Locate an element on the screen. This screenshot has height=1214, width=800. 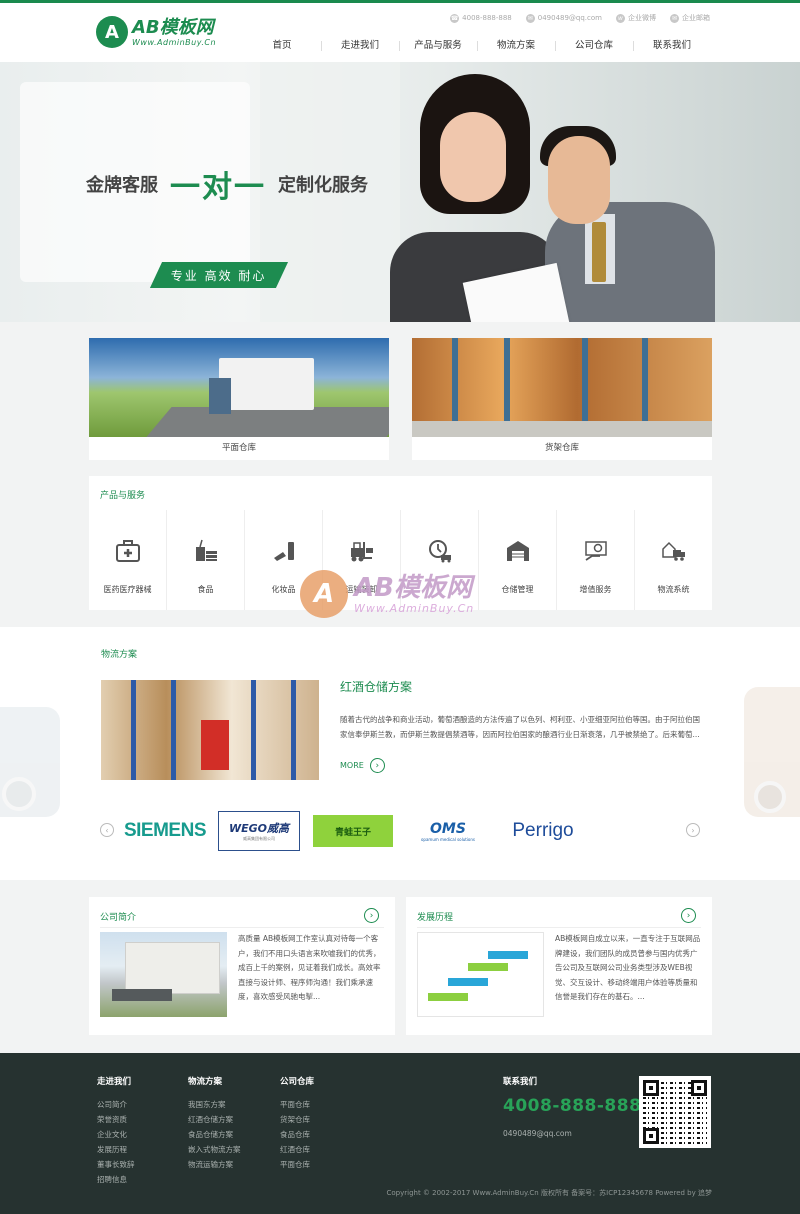
company-building-image is located at coordinates (163, 974).